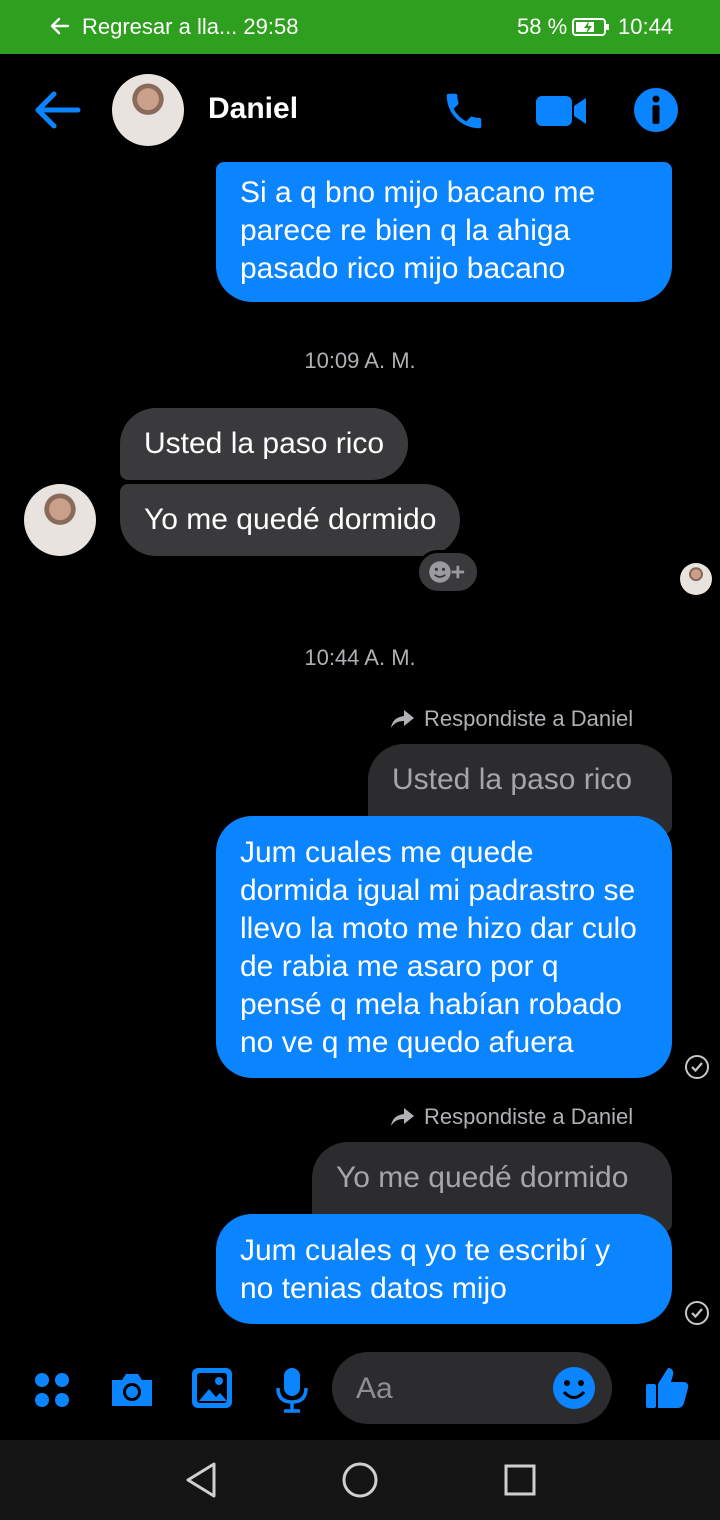  I want to click on incoming-message: Usted la paso rico, so click(264, 444).